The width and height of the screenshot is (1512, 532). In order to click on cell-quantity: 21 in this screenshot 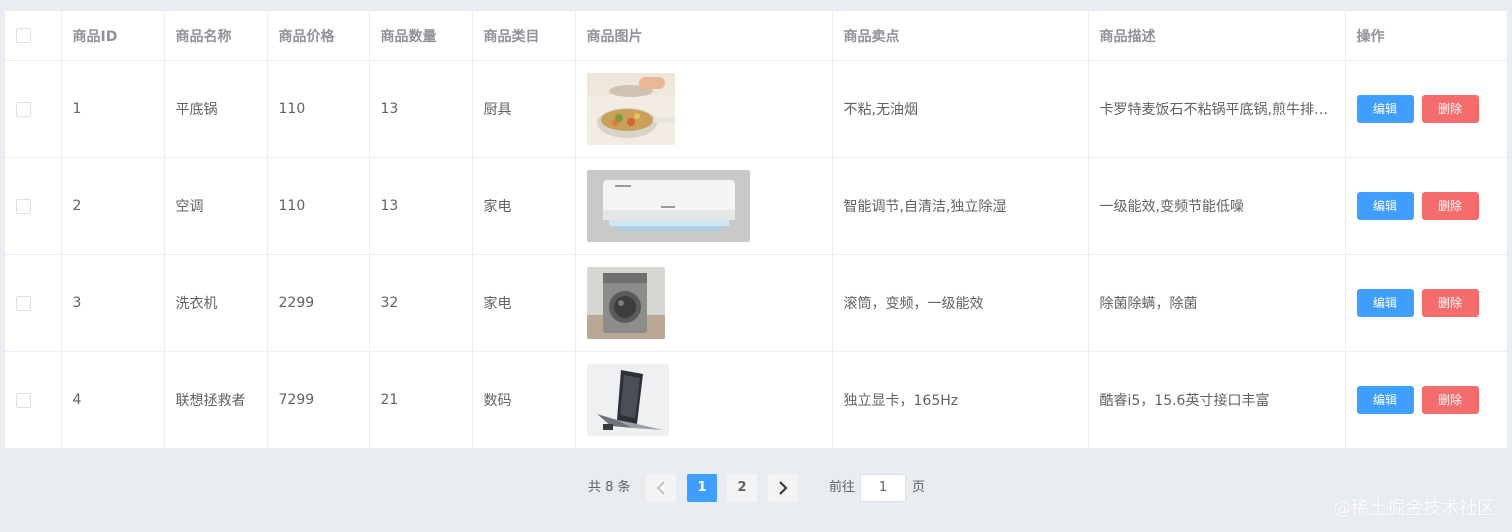, I will do `click(421, 400)`.